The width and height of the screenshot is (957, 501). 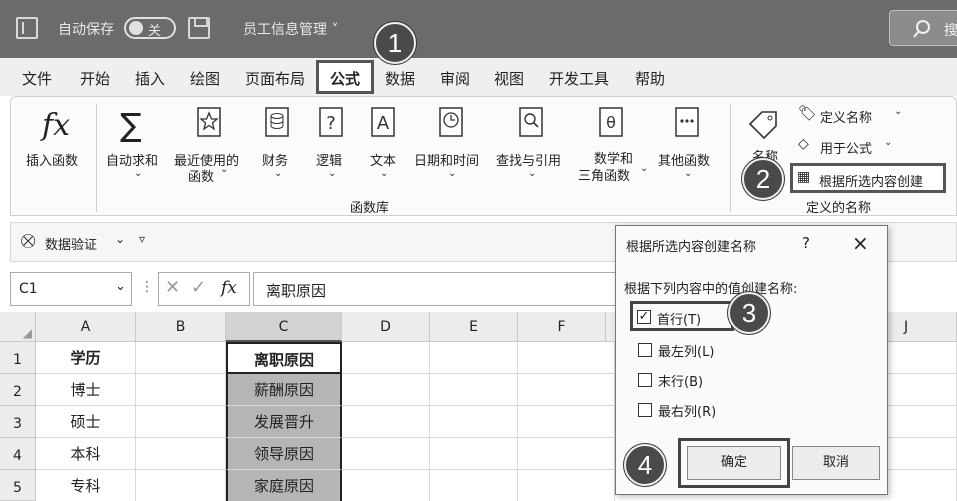 What do you see at coordinates (275, 159) in the screenshot?
I see `financial-button: 财务` at bounding box center [275, 159].